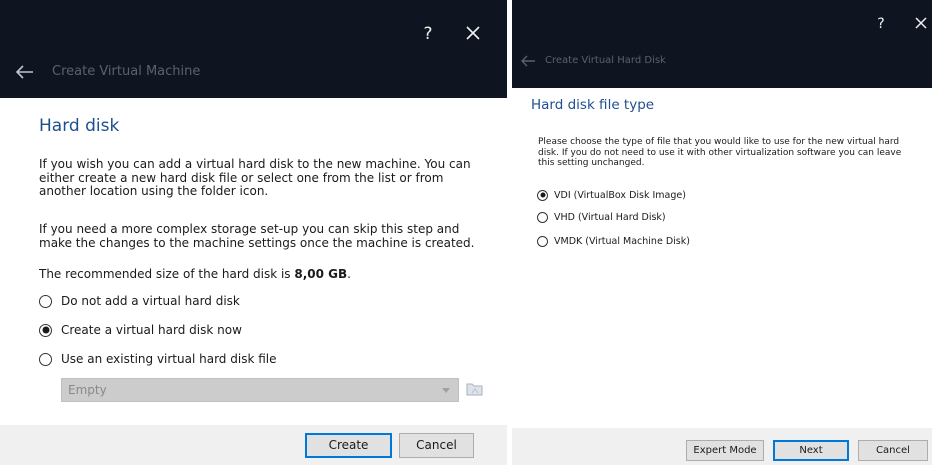 This screenshot has height=465, width=932. I want to click on radio-no-disk: Do not add a virtual hard disk, so click(139, 301).